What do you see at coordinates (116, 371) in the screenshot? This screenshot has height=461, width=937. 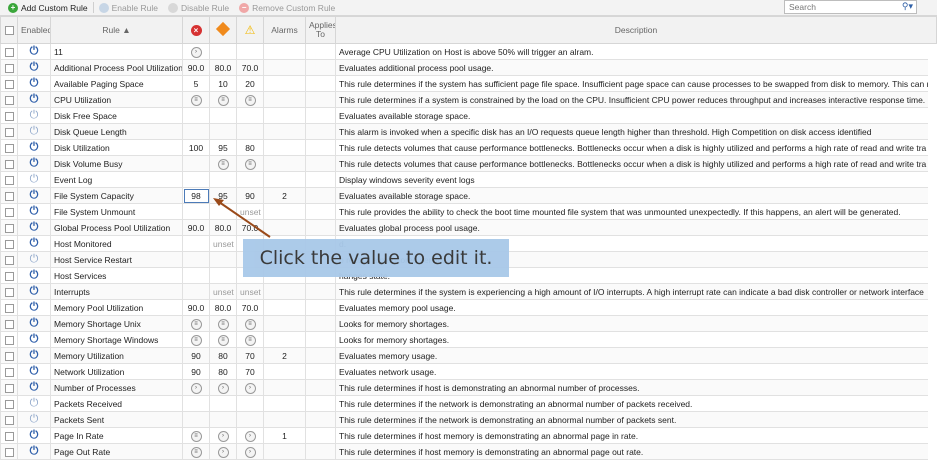 I see `rule-name: Network Utilization` at bounding box center [116, 371].